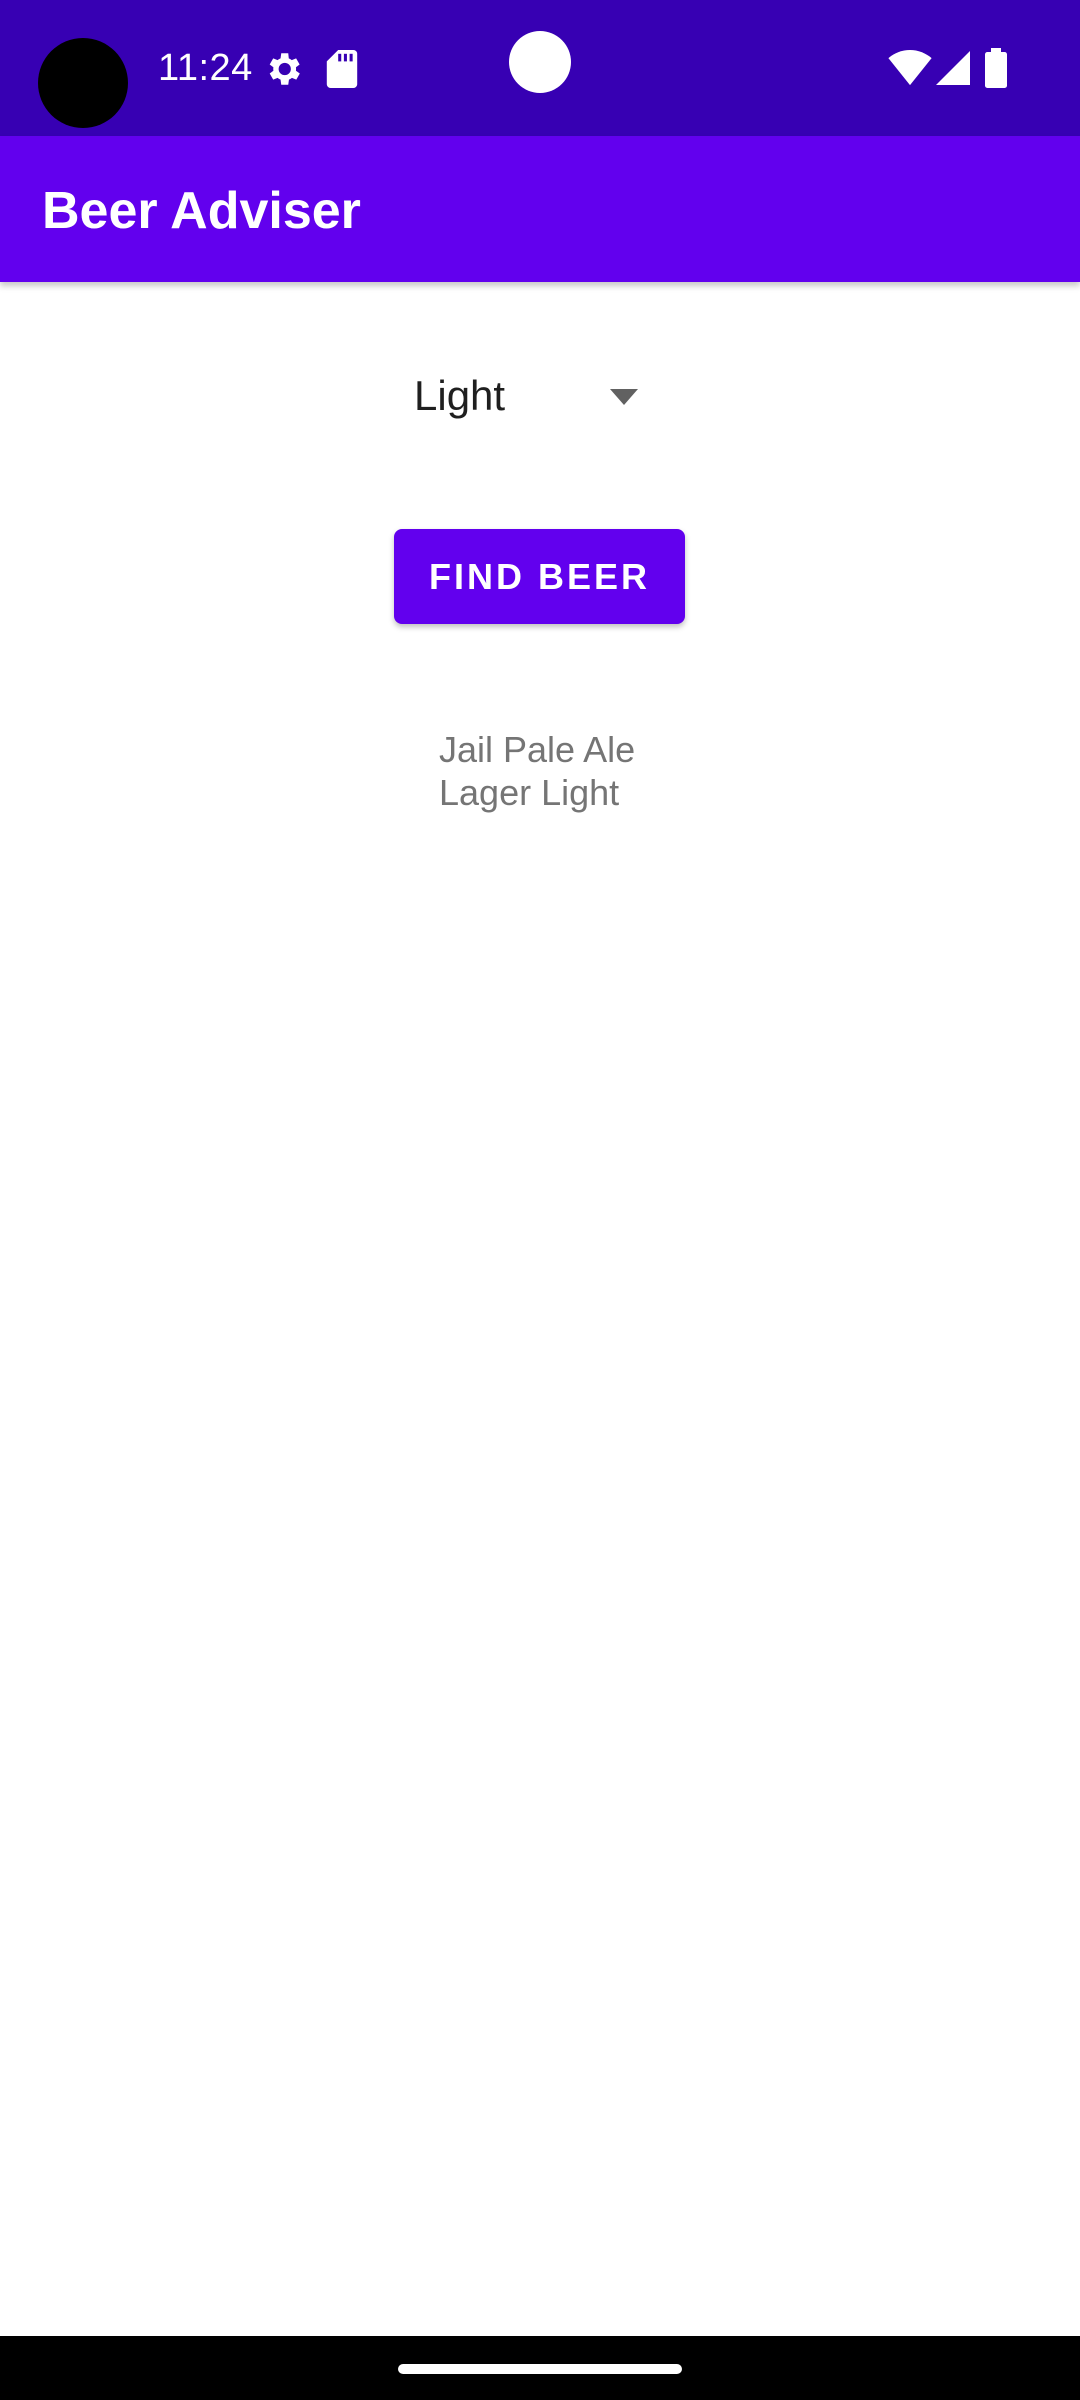 This screenshot has width=1080, height=2400. Describe the element at coordinates (529, 792) in the screenshot. I see `result-item: Lager Light` at that location.